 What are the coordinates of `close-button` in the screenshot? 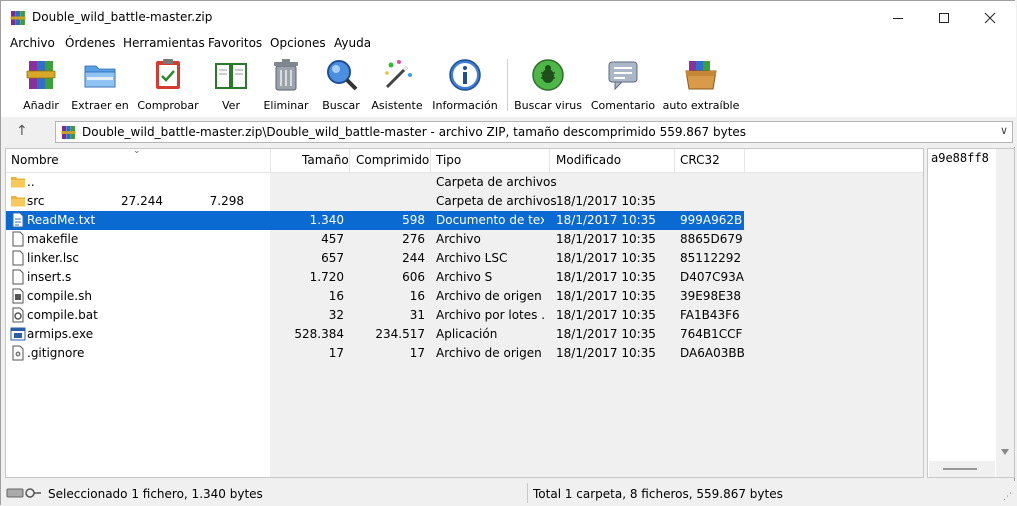 It's located at (990, 18).